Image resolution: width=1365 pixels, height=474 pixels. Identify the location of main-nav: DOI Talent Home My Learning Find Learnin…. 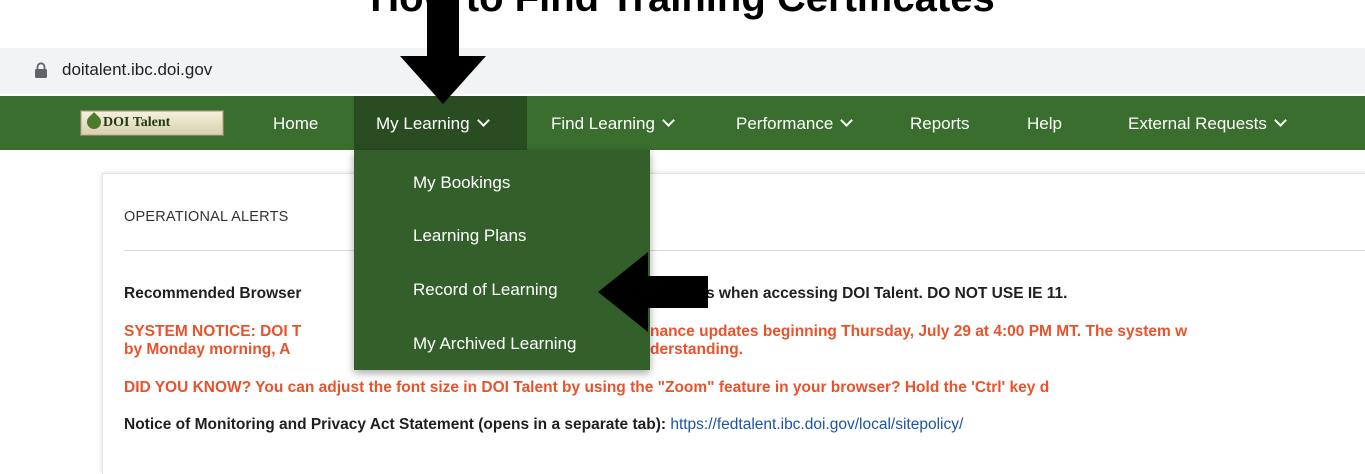
(682, 123).